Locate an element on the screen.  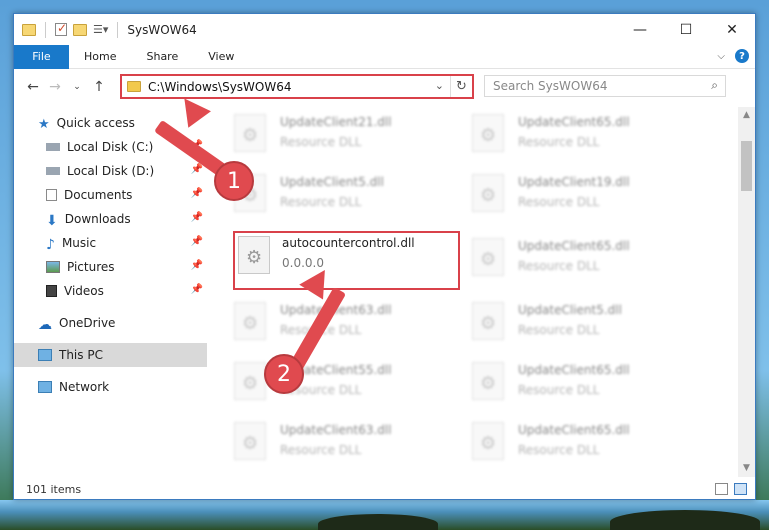
sidebar-item-label: This PC is located at coordinates (81, 355).